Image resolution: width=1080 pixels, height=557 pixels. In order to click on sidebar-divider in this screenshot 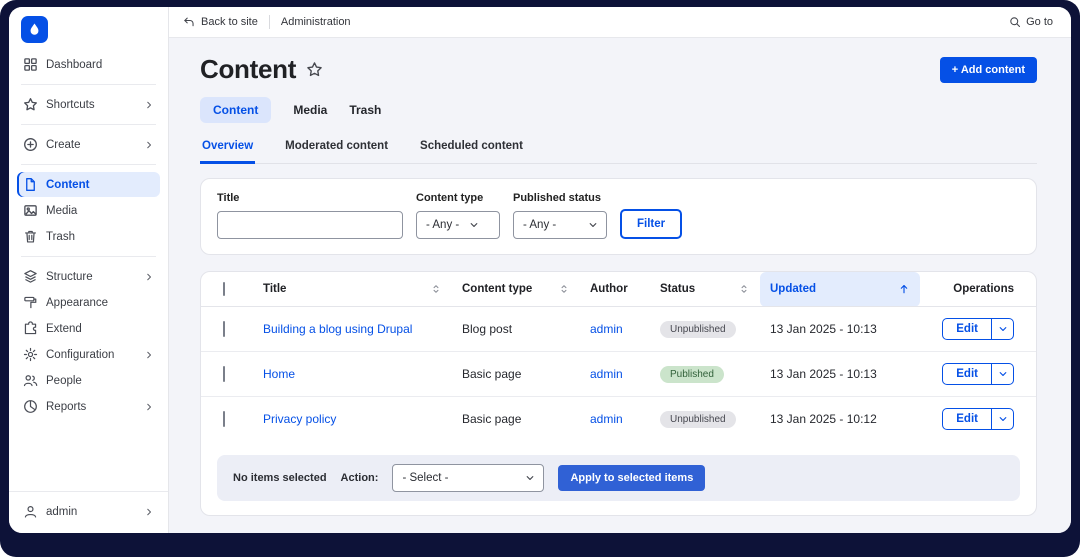, I will do `click(88, 256)`.